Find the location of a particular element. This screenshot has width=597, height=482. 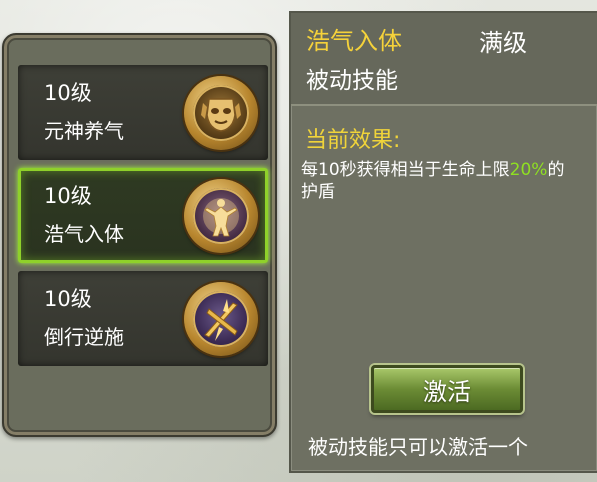

mask-emblem-icon is located at coordinates (221, 113).